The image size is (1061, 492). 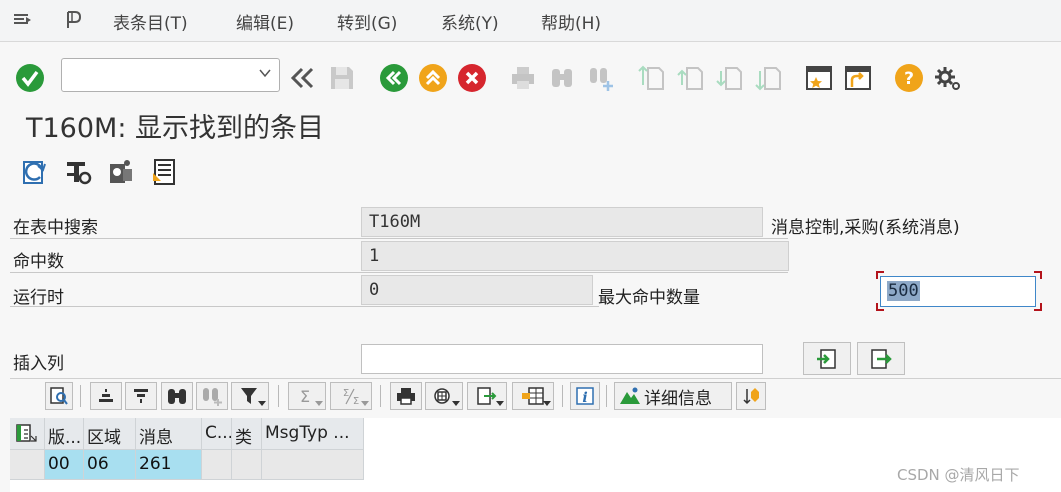 I want to click on menu-bar: 表条目(T) 编辑(E) 转到(G) 系统(Y) 帮助(H), so click(x=530, y=21).